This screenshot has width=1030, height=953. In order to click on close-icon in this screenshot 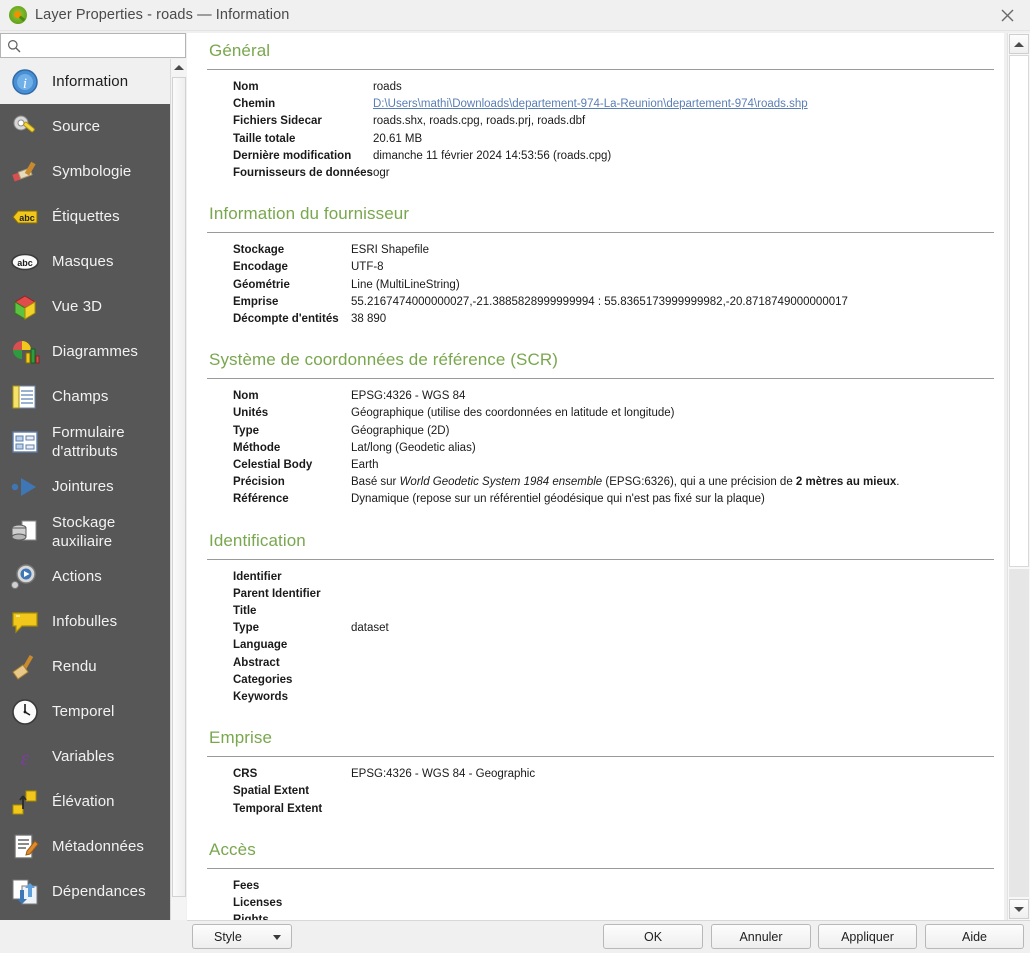, I will do `click(1007, 15)`.